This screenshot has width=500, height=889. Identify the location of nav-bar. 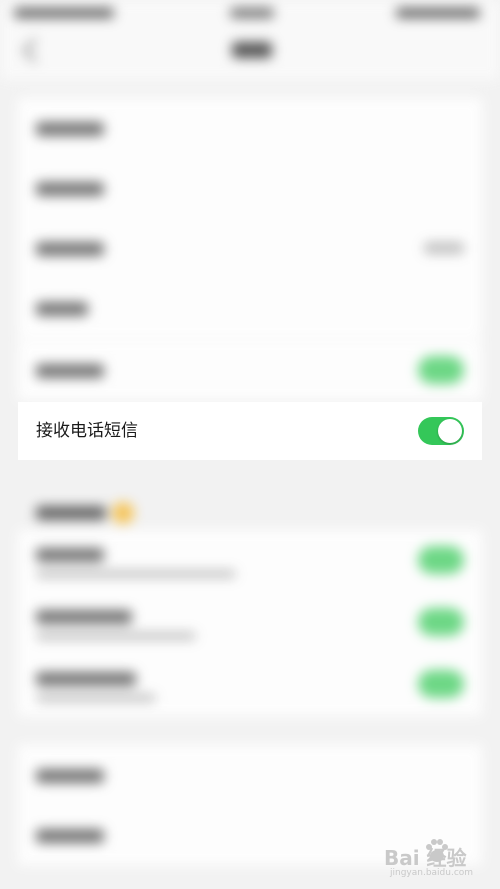
(250, 54).